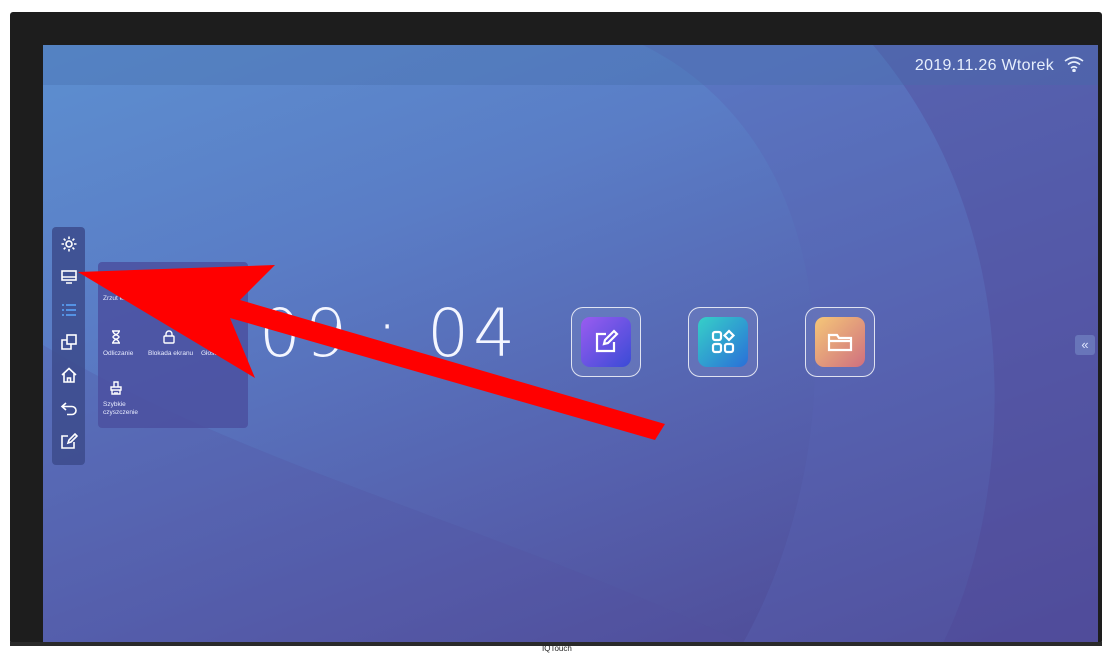  What do you see at coordinates (371, 352) in the screenshot?
I see `annotation-arrow` at bounding box center [371, 352].